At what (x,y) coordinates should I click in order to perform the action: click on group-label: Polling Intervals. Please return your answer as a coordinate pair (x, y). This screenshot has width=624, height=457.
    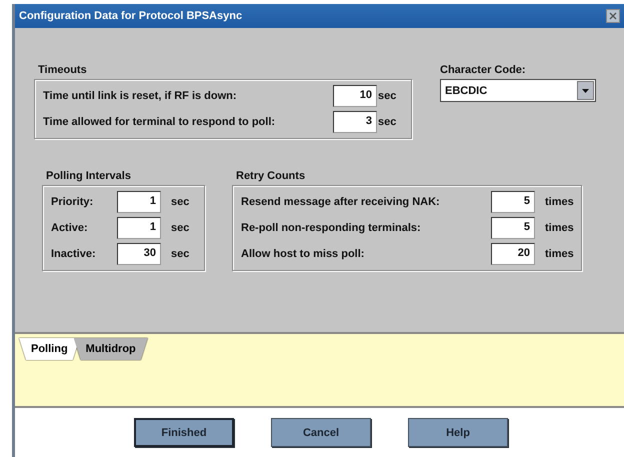
    Looking at the image, I should click on (89, 176).